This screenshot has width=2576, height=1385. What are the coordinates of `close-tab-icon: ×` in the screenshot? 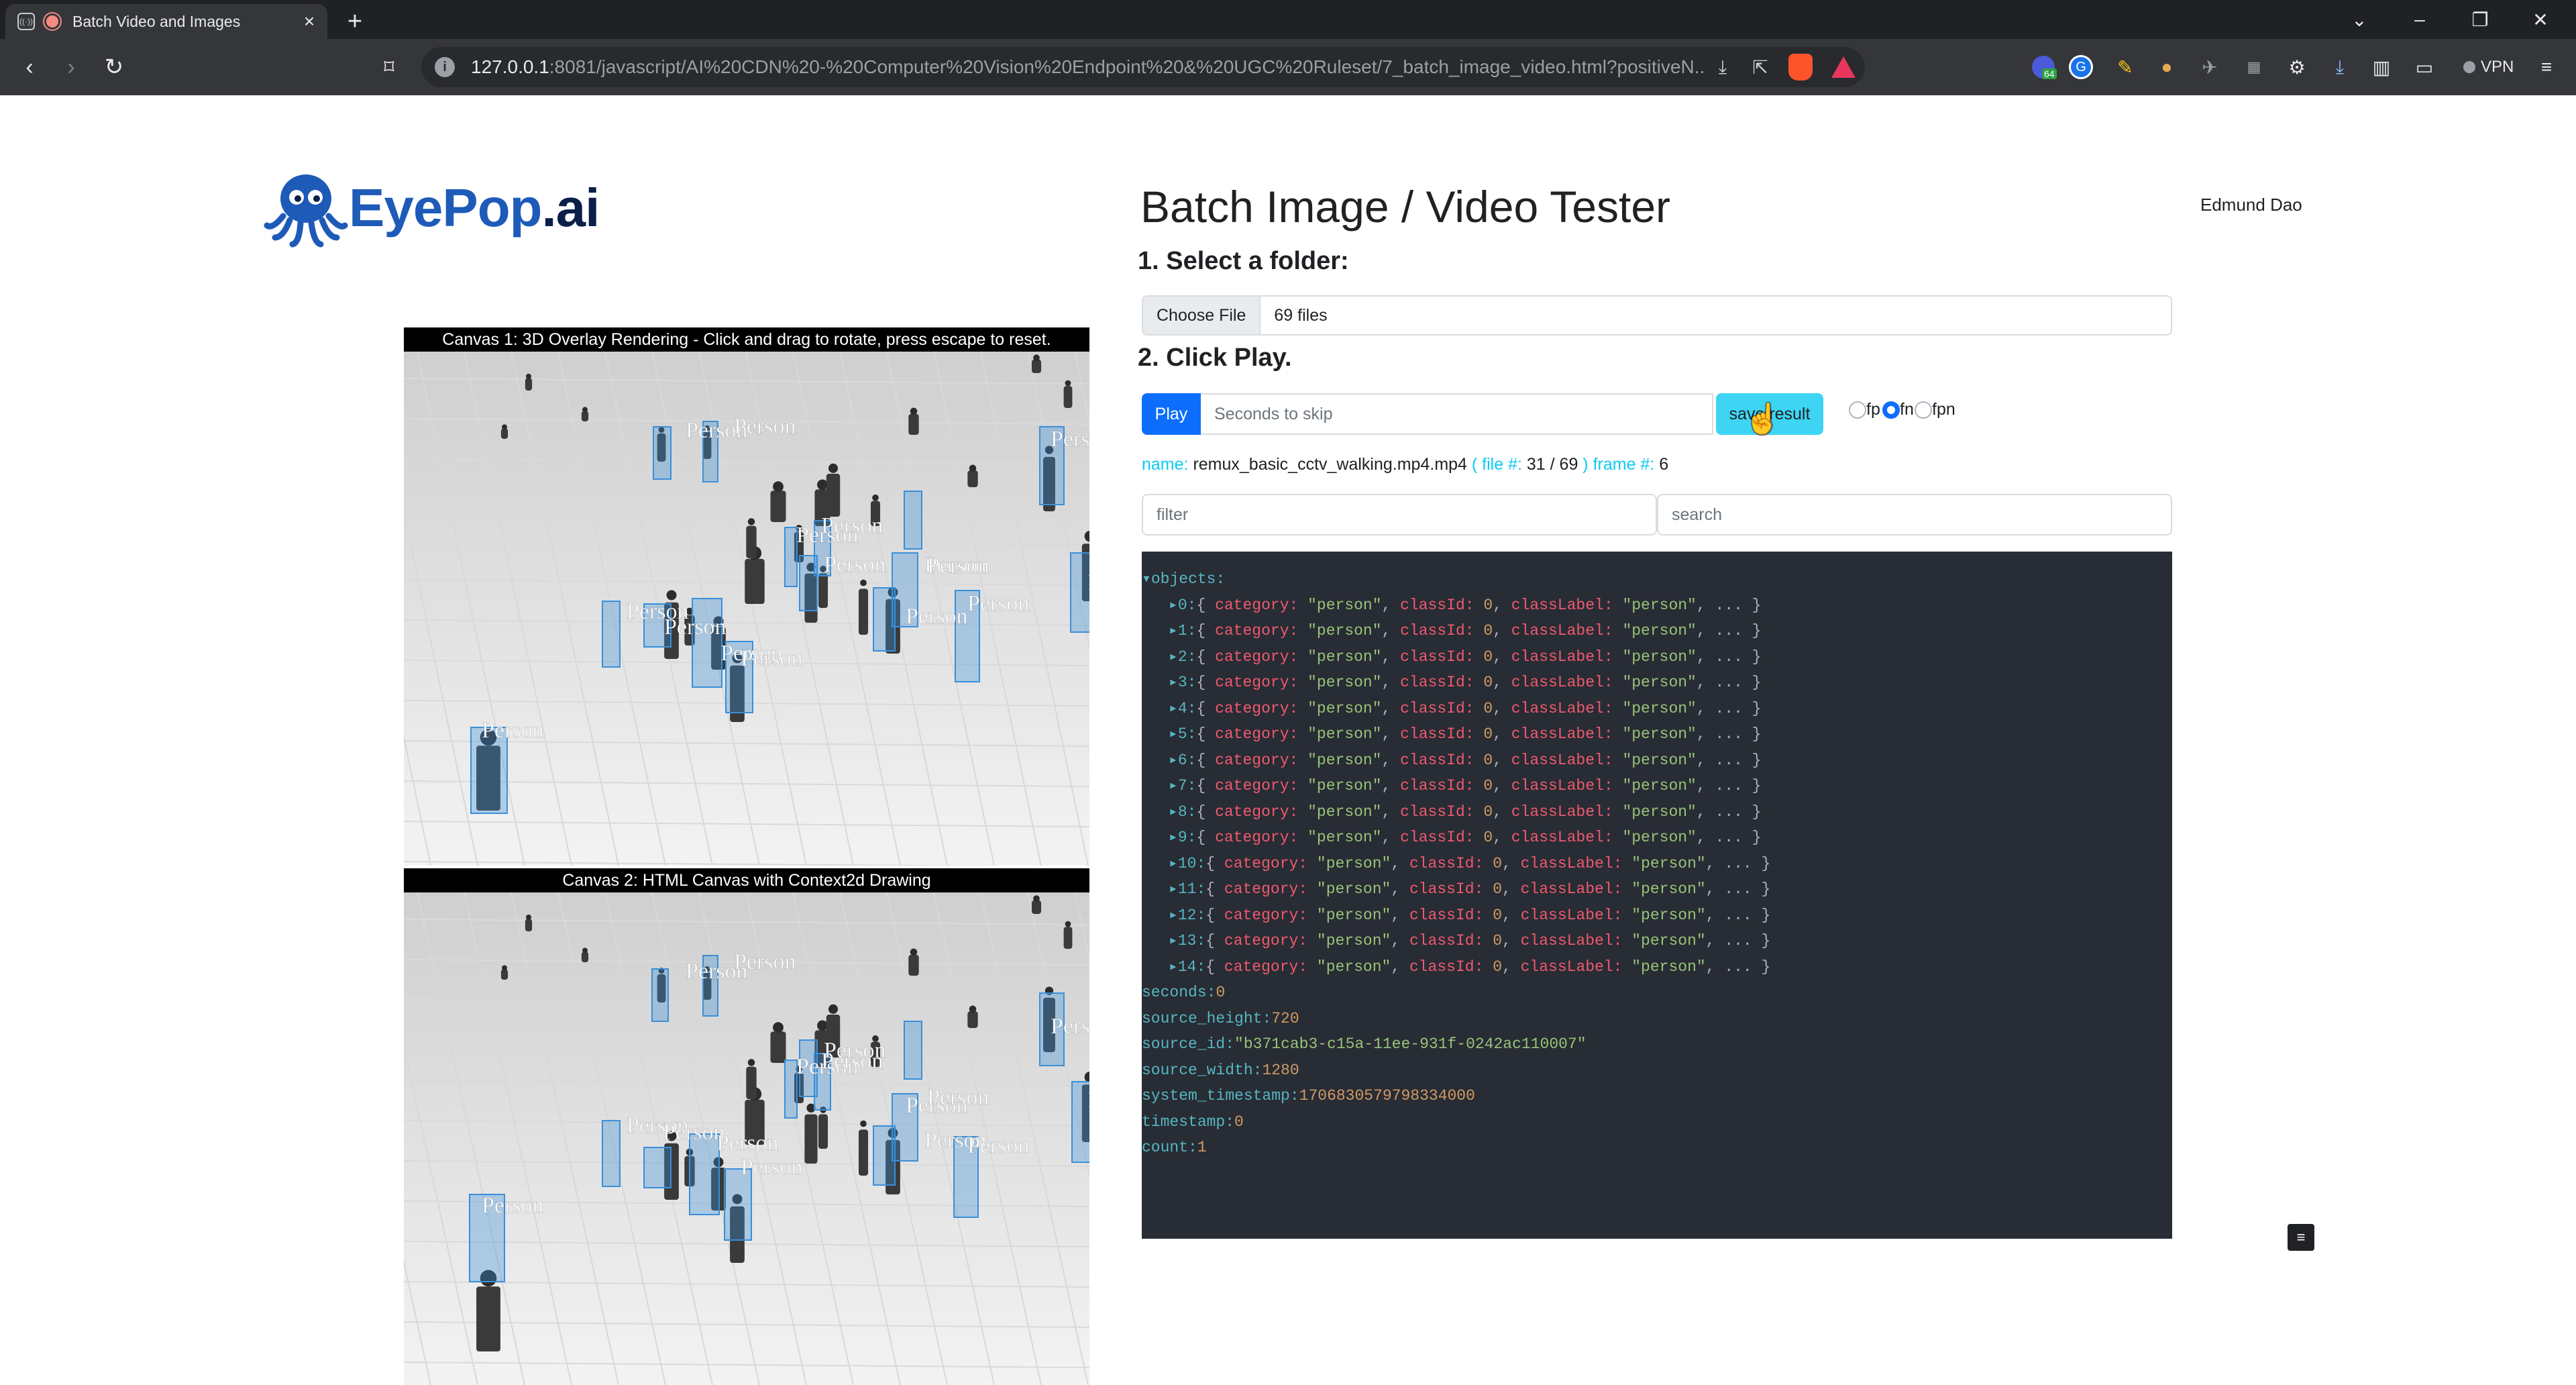 It's located at (309, 21).